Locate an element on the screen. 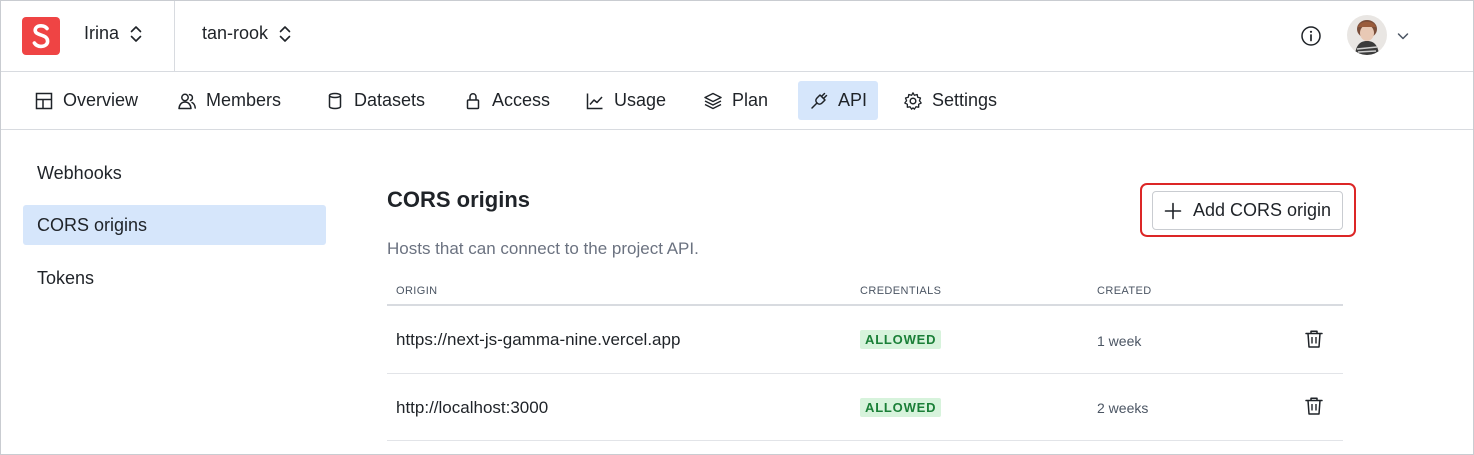  lock-icon is located at coordinates (473, 100).